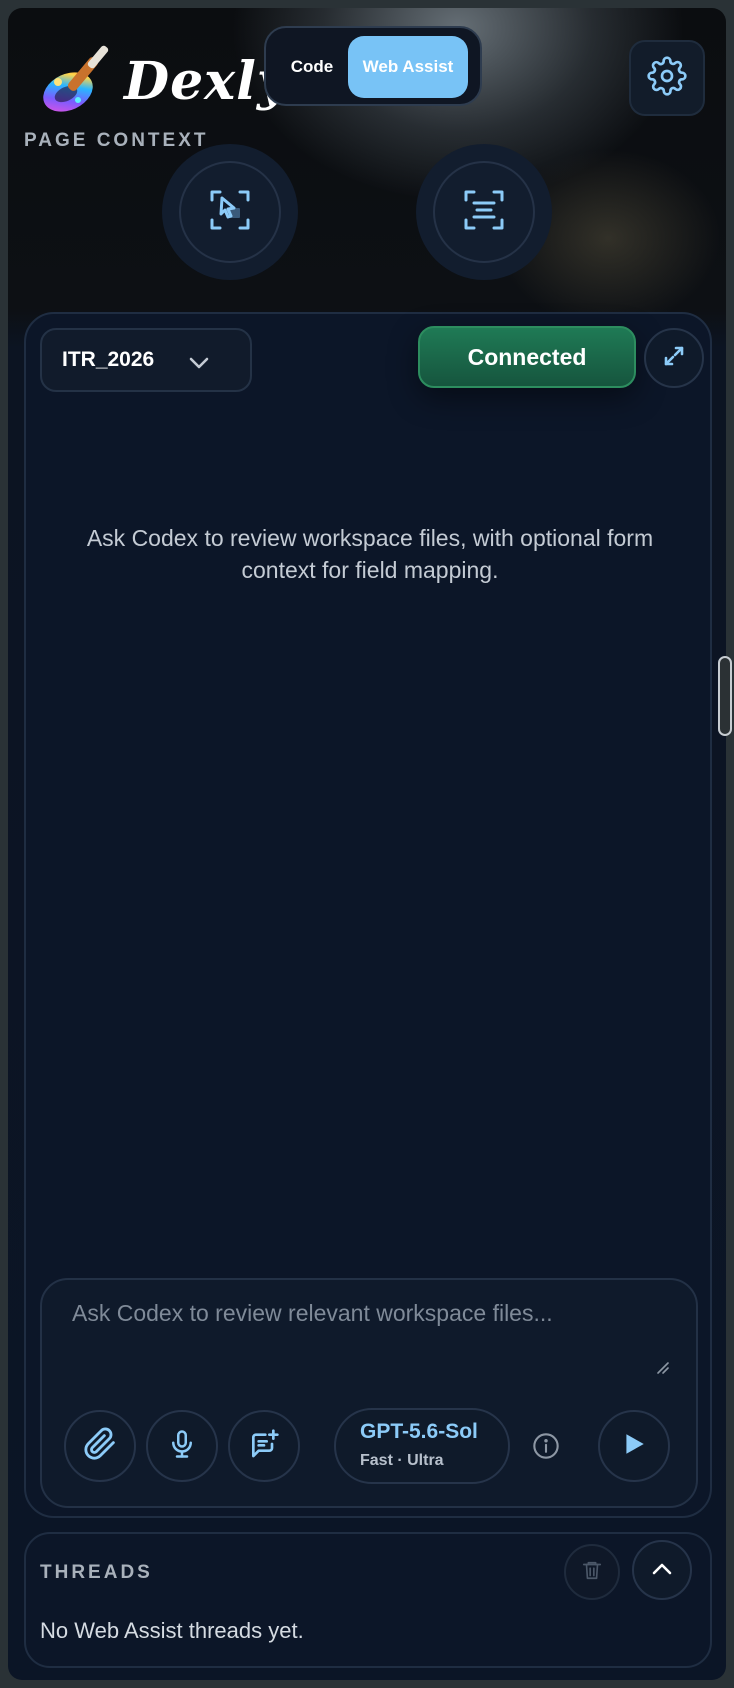 This screenshot has width=734, height=1688. Describe the element at coordinates (422, 1446) in the screenshot. I see `model-selector-button: GPT-5.6-Sol Fast · Ultra` at that location.